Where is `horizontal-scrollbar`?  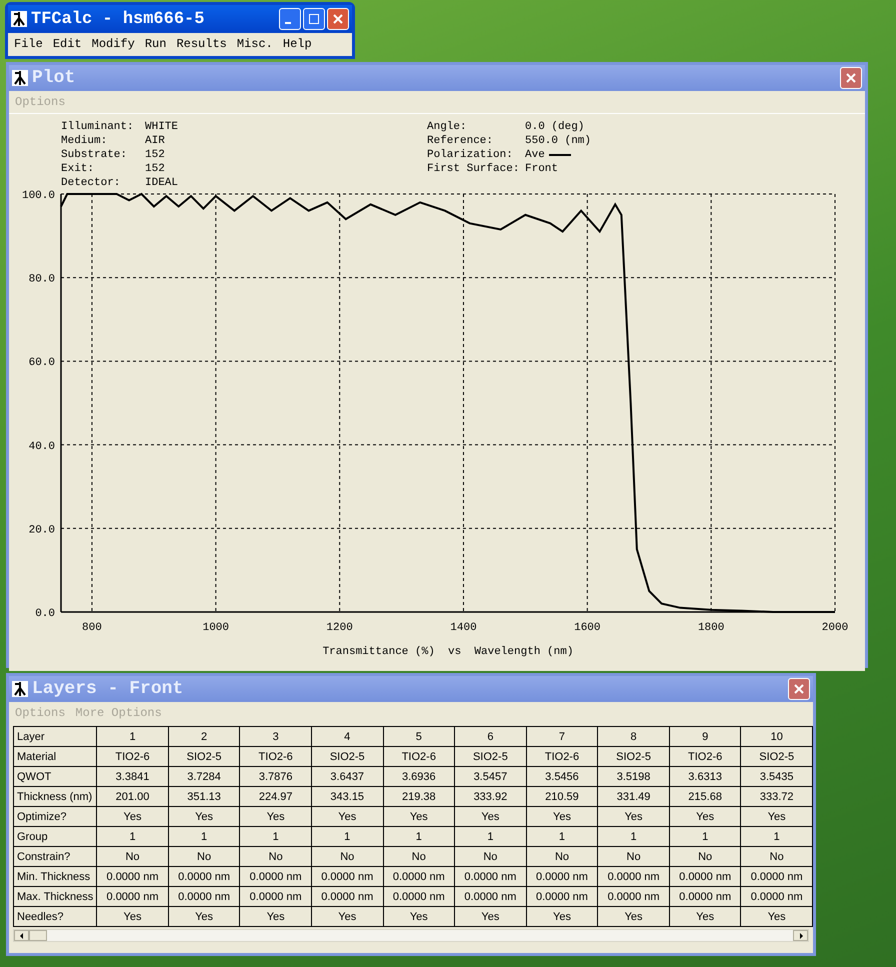 horizontal-scrollbar is located at coordinates (411, 935).